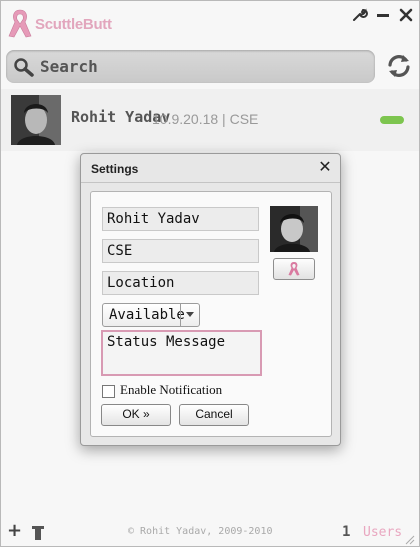 The height and width of the screenshot is (547, 420). What do you see at coordinates (210, 23) in the screenshot?
I see `title-bar: ScuttleButt` at bounding box center [210, 23].